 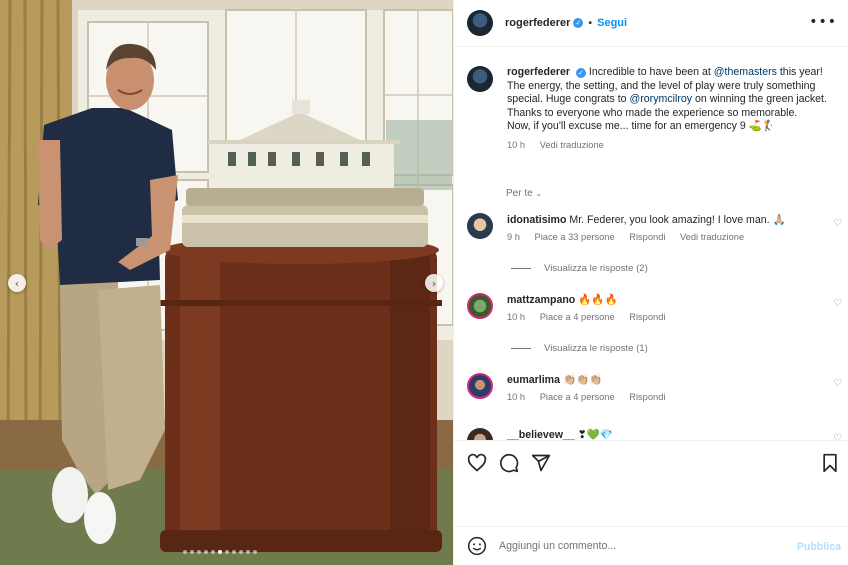 I want to click on caption-username: rogerfederer, so click(x=538, y=72).